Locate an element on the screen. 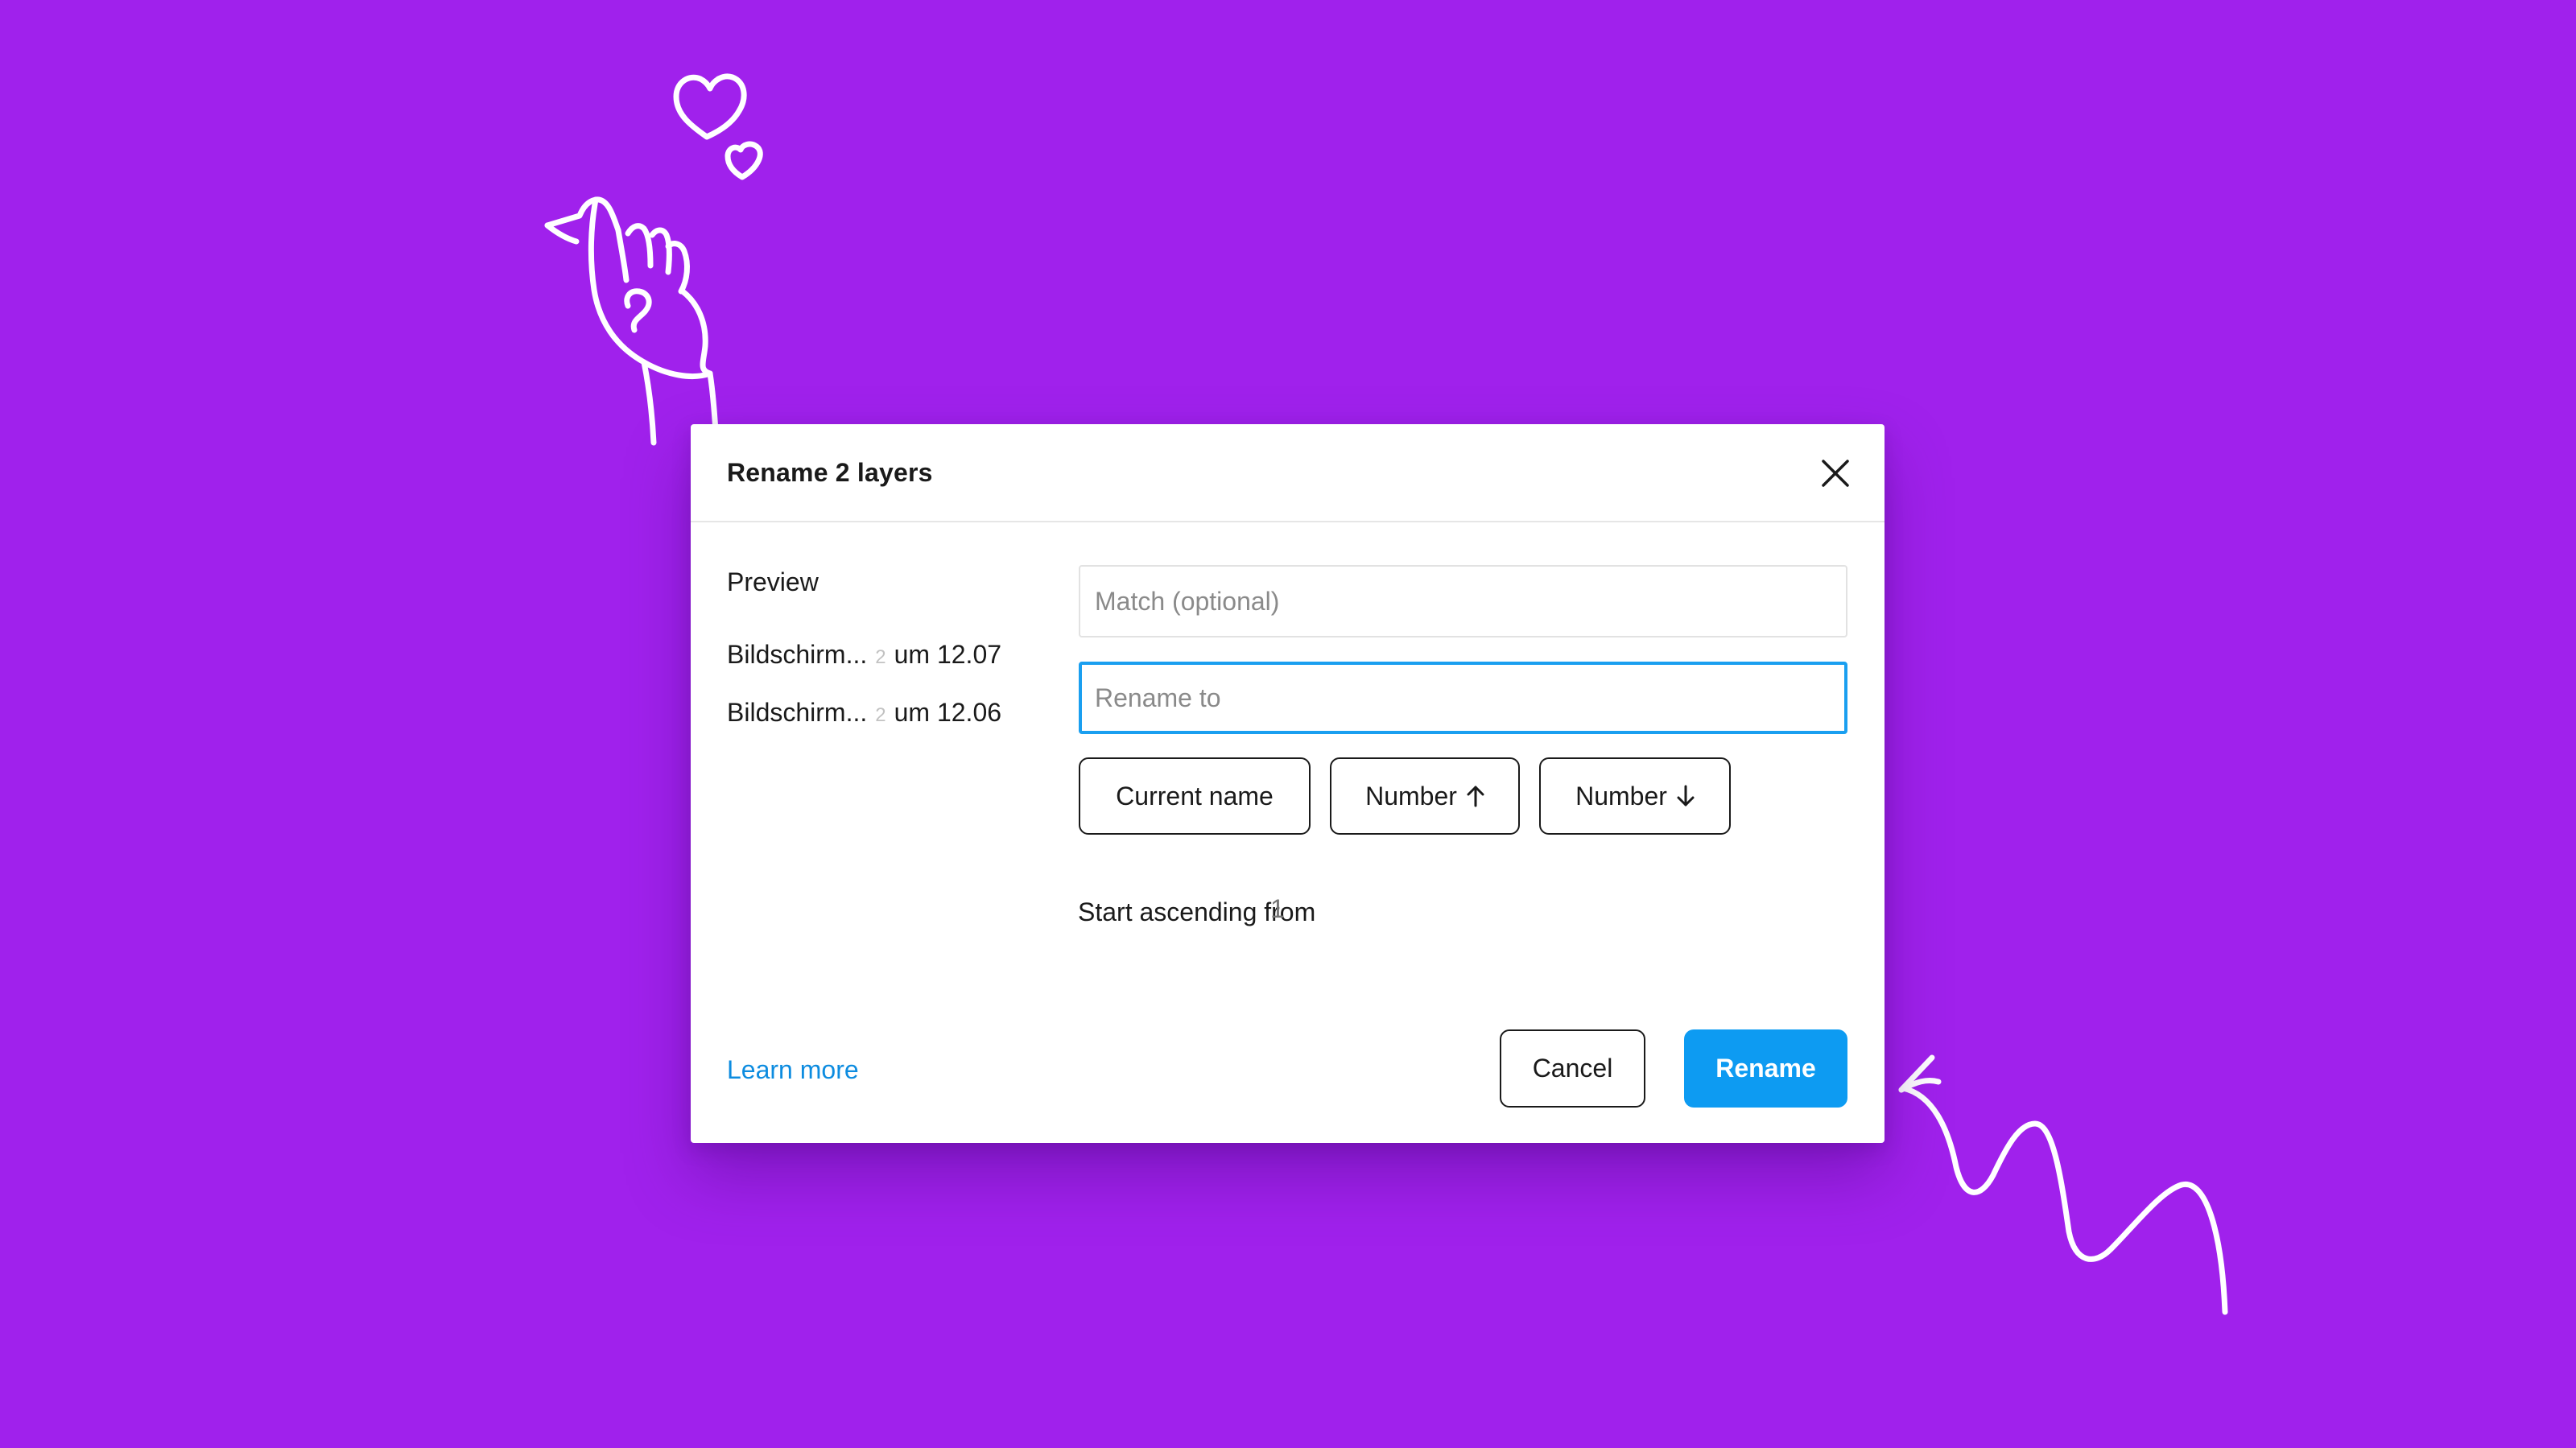 This screenshot has height=1448, width=2576. hand-heart-doodle is located at coordinates (653, 259).